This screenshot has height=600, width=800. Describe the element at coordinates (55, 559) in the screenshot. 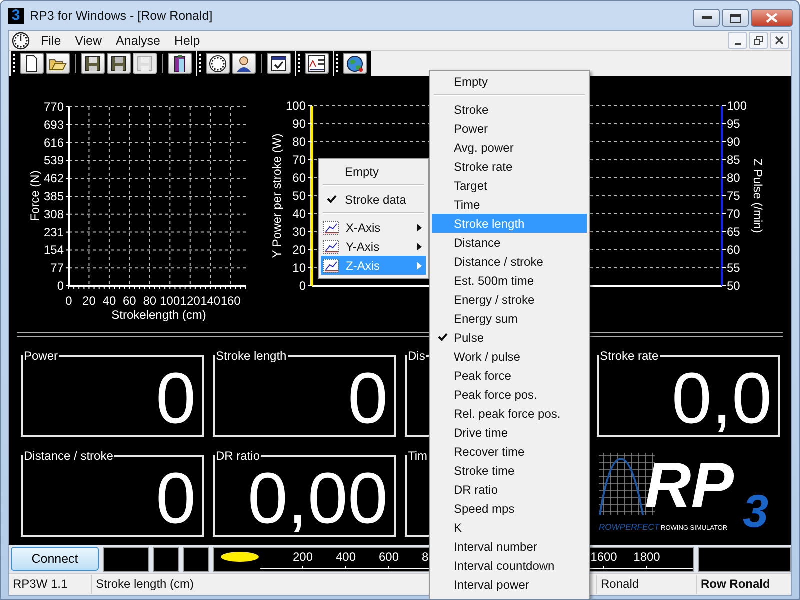

I see `connect-button: Connect` at that location.